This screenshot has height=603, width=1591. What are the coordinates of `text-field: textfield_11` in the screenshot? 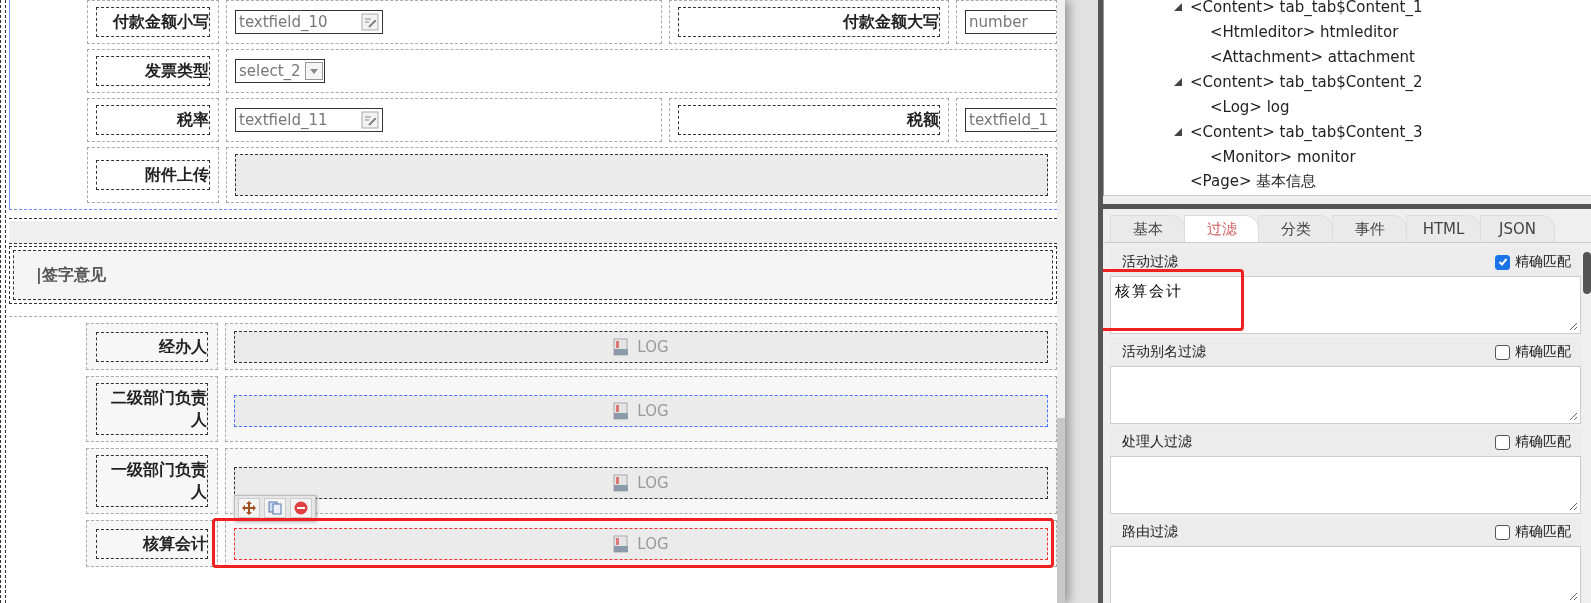 It's located at (309, 120).